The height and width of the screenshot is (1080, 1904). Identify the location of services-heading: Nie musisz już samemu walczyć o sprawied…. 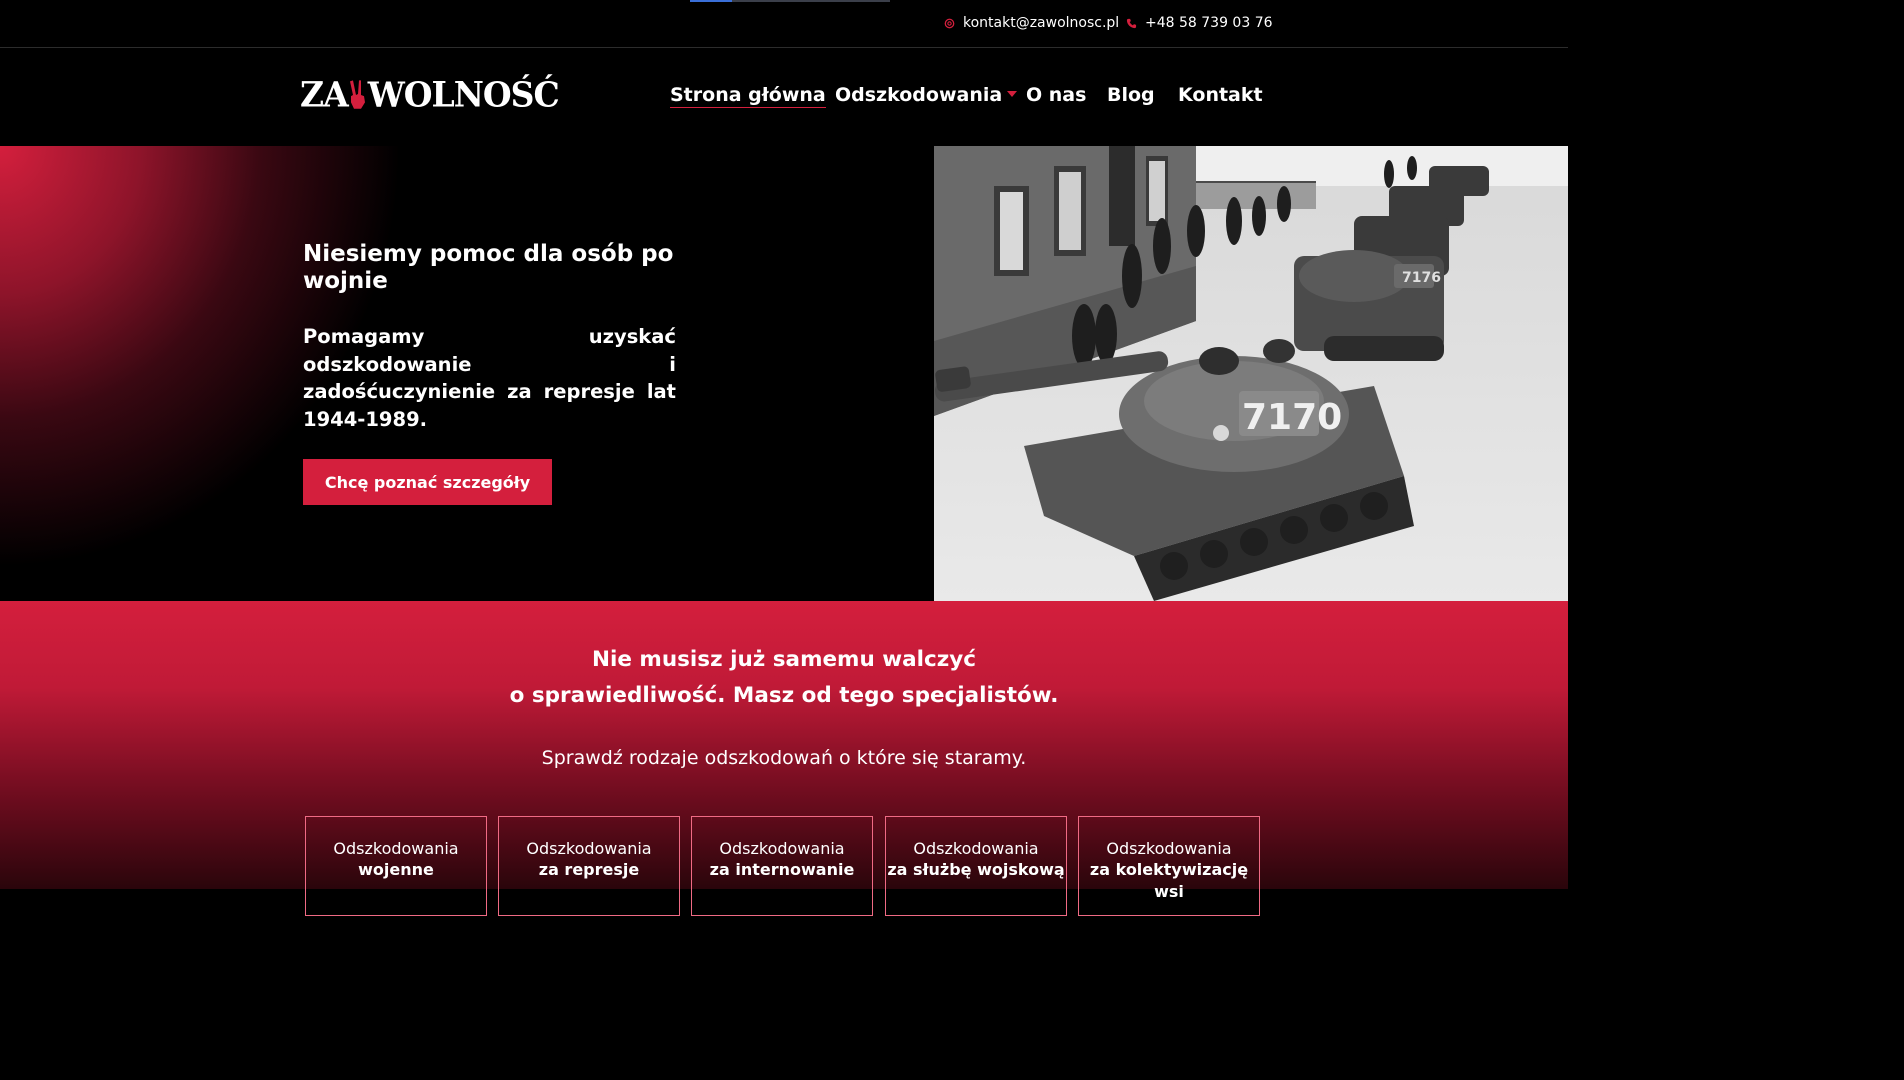
(784, 678).